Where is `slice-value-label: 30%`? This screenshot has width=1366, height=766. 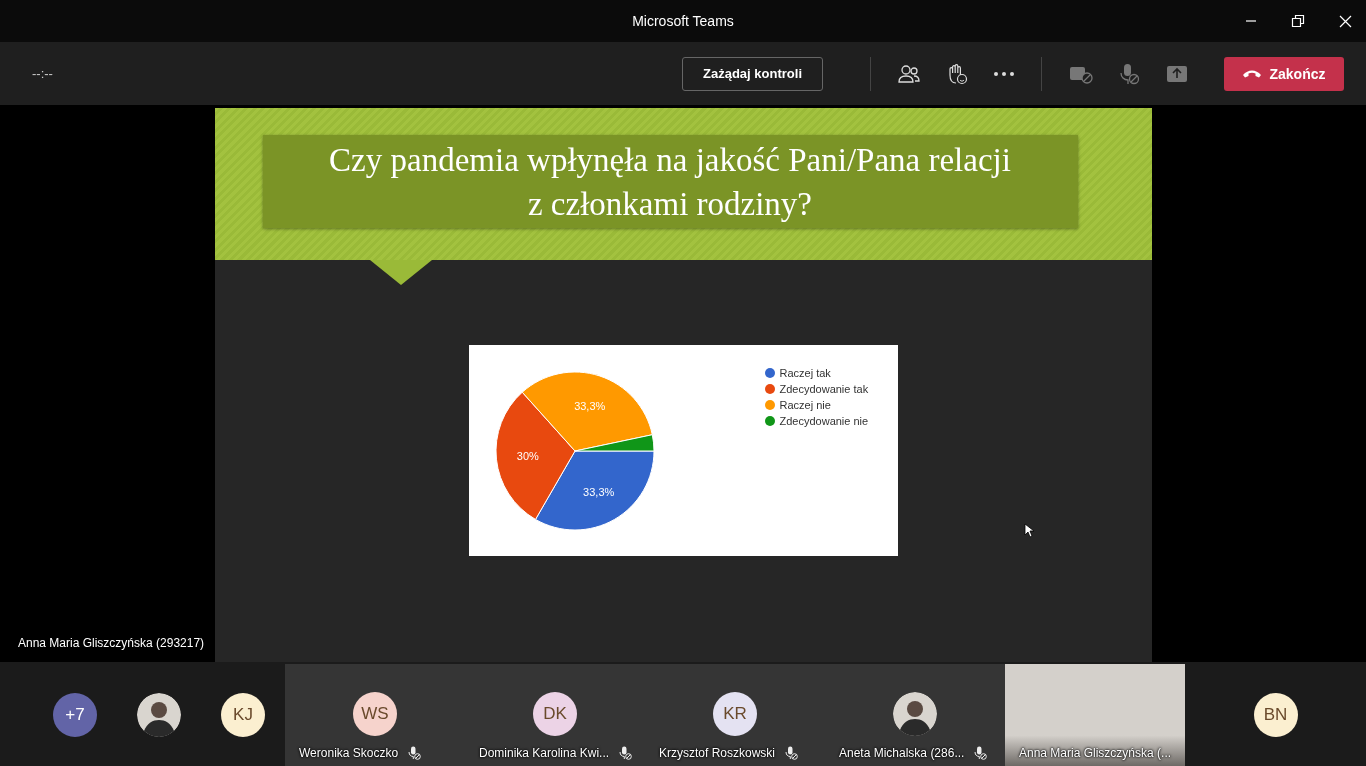
slice-value-label: 30% is located at coordinates (527, 455).